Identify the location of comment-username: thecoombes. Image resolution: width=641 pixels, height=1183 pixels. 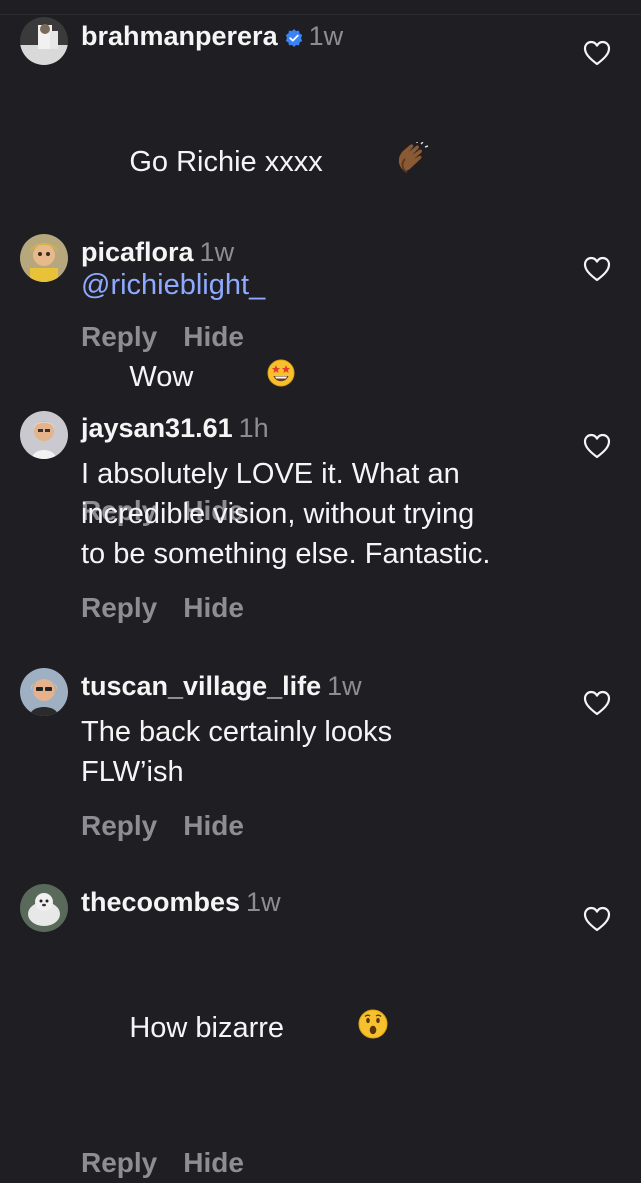
(160, 902).